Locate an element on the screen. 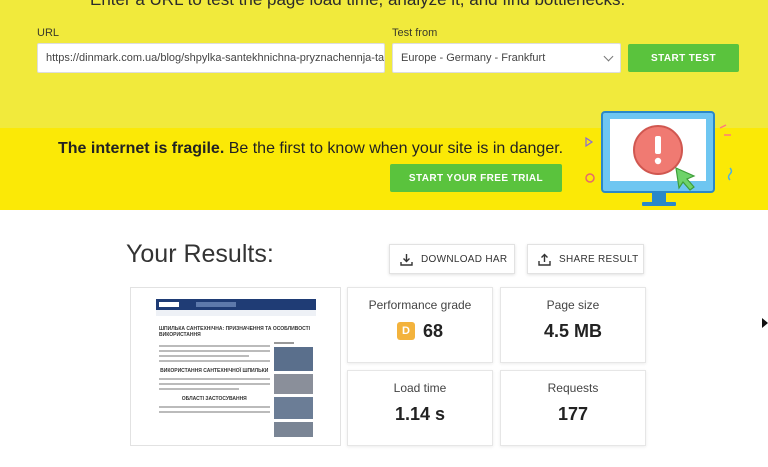 The width and height of the screenshot is (768, 467). load-time-value: 1.14 s is located at coordinates (420, 414).